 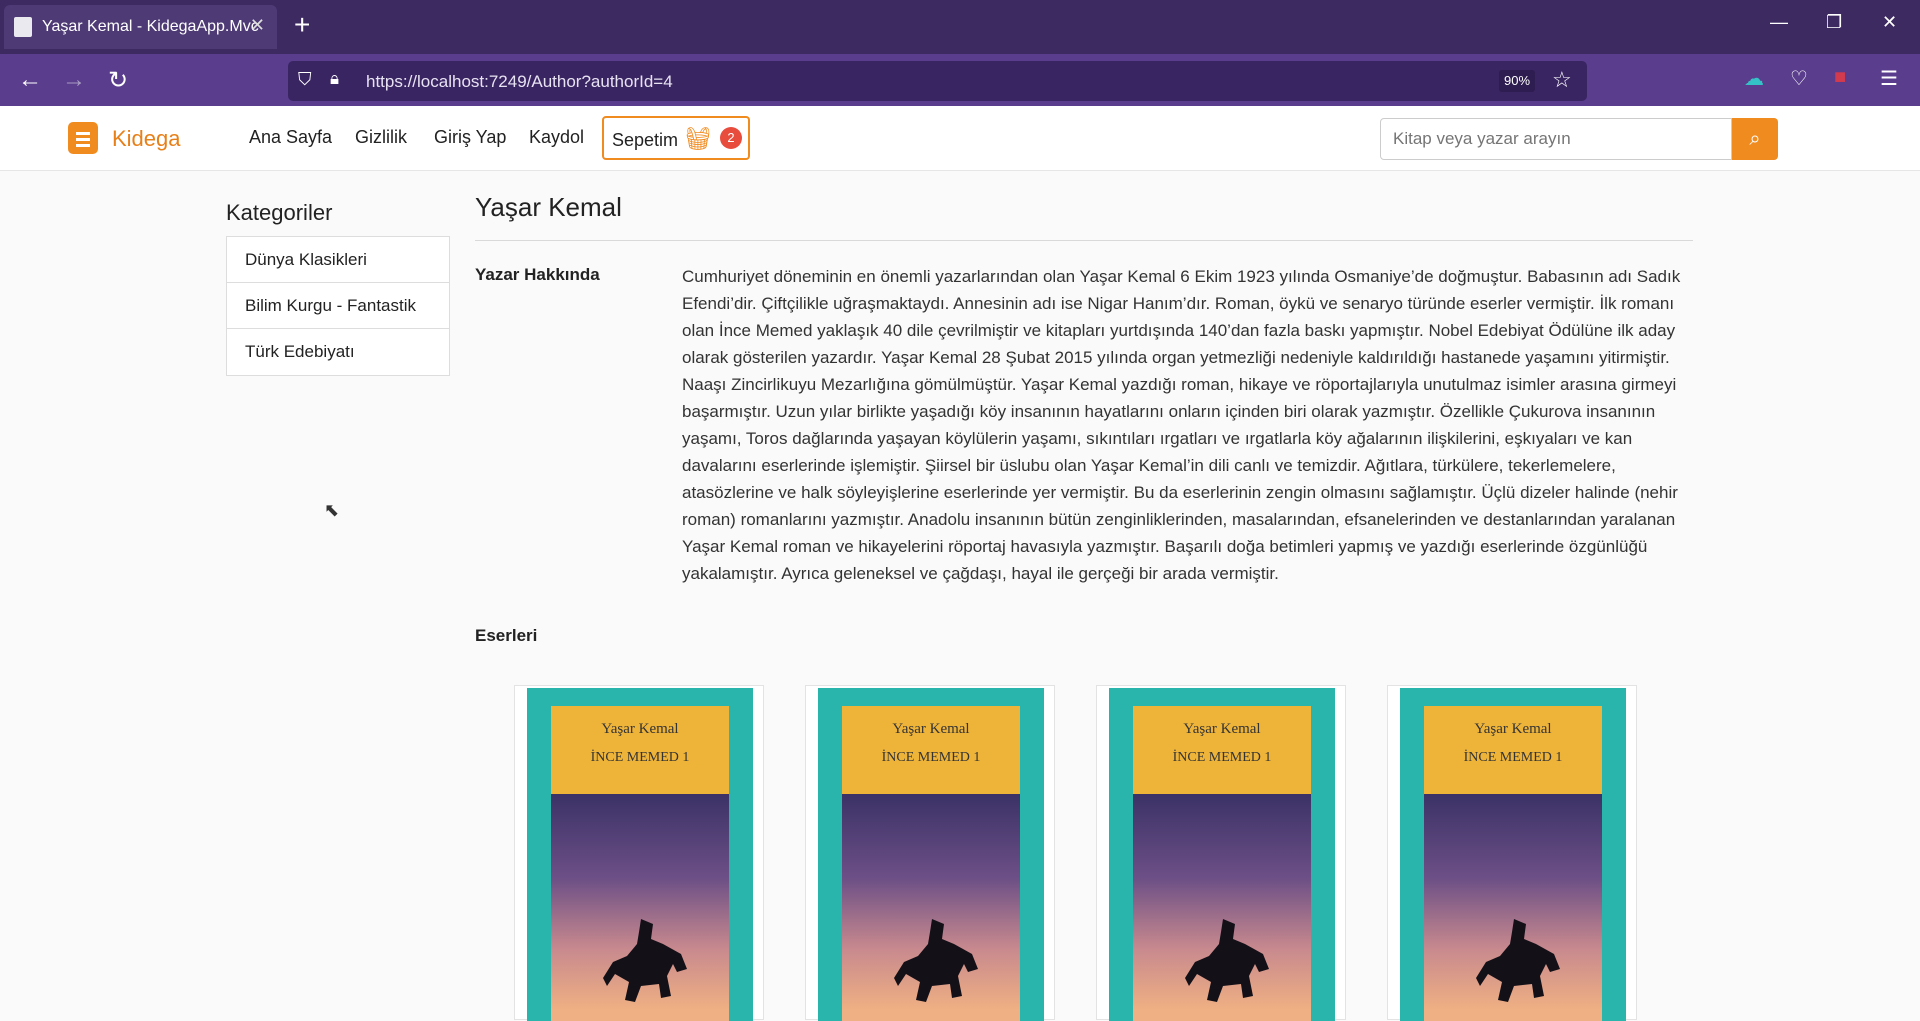 What do you see at coordinates (556, 137) in the screenshot?
I see `nav-register: Kaydol` at bounding box center [556, 137].